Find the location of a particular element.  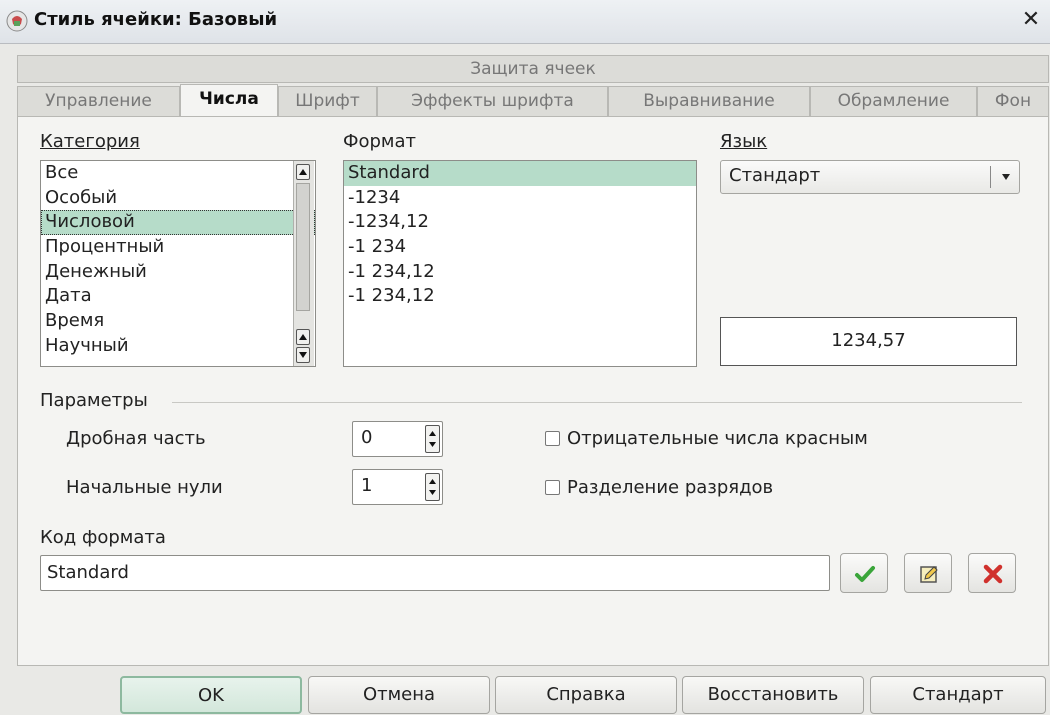

delete-format-button is located at coordinates (992, 573).